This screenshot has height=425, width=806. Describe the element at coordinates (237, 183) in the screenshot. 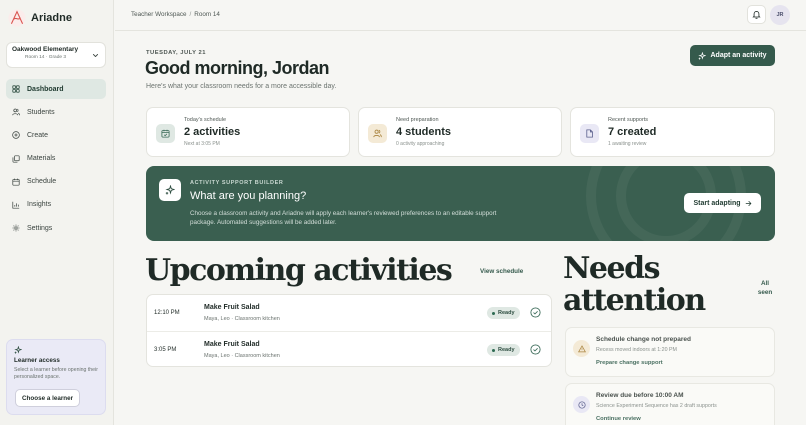

I see `builder-eyebrow: ACTIVITY SUPPORT BUILDER` at that location.